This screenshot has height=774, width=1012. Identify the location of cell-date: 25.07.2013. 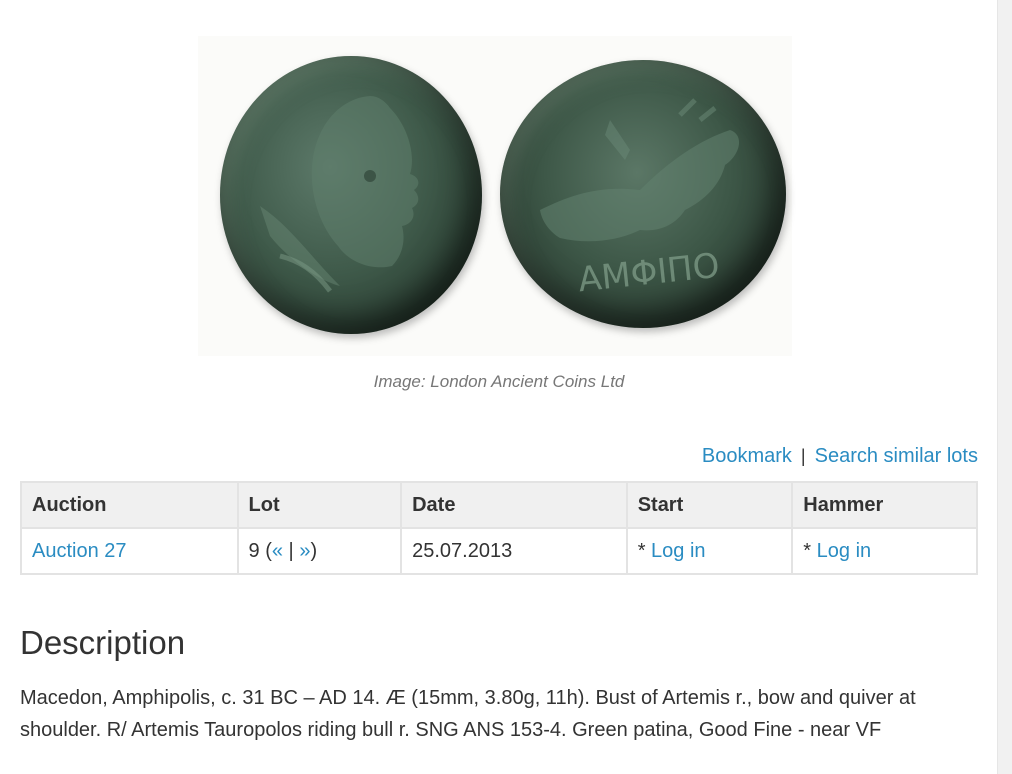
(514, 551).